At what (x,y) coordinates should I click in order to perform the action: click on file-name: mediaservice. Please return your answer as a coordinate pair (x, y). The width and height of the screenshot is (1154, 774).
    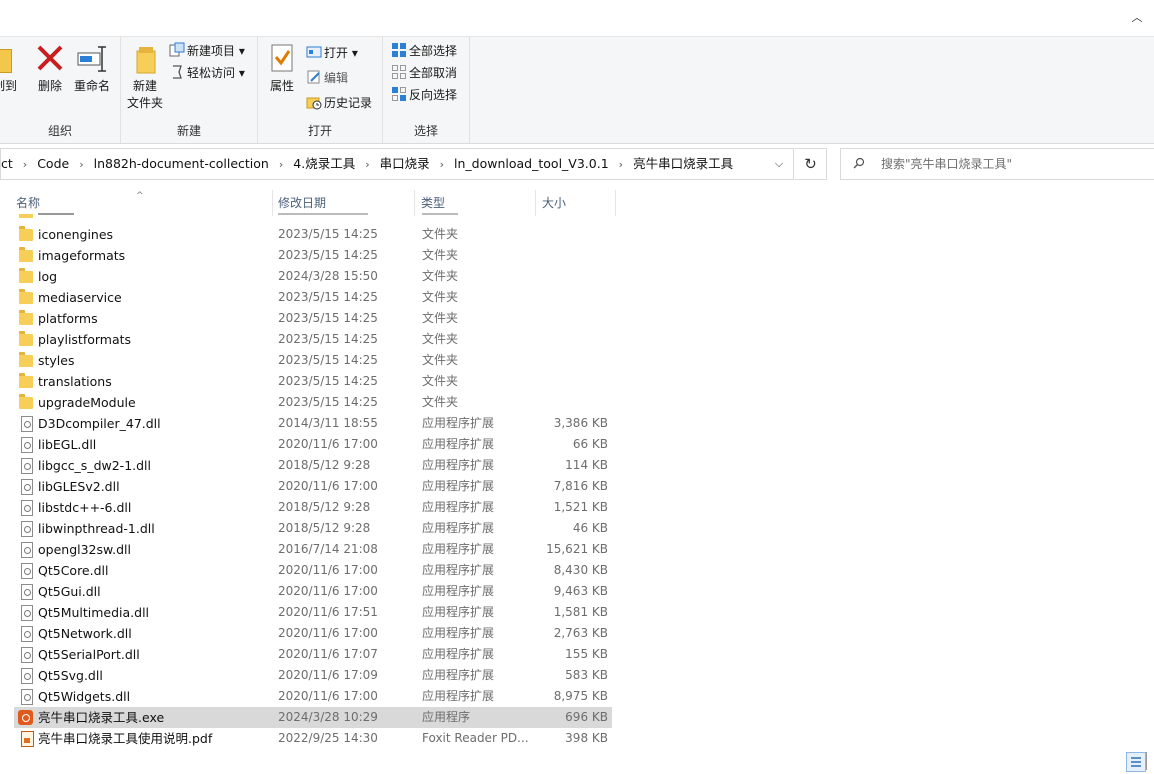
    Looking at the image, I should click on (80, 297).